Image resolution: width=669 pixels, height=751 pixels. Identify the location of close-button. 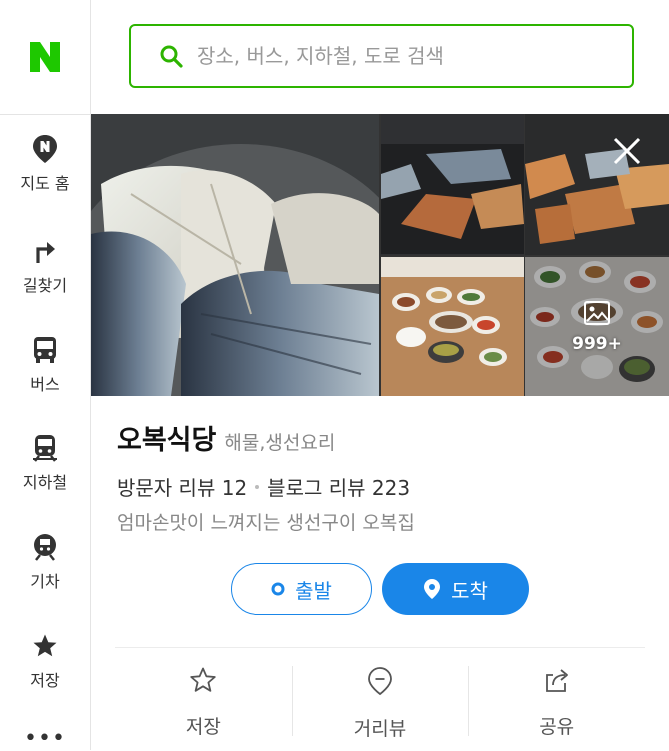
(627, 153).